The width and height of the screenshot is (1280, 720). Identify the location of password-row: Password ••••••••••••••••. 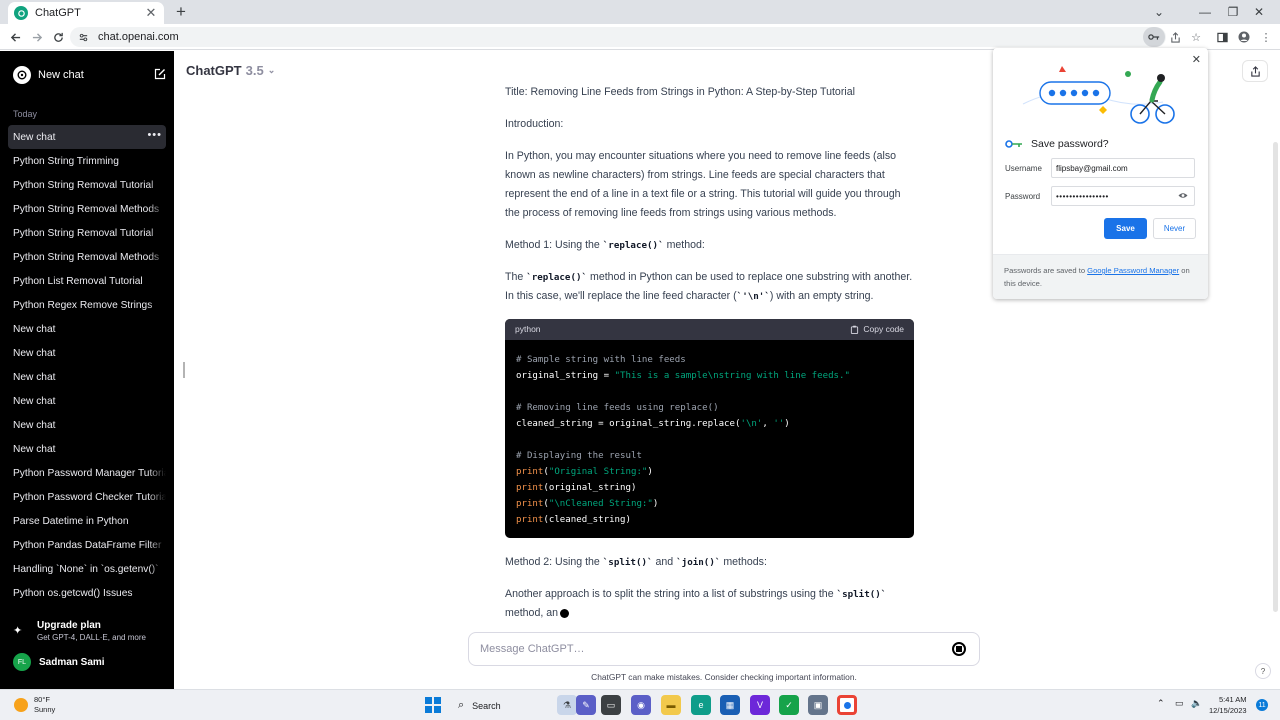
(1102, 196).